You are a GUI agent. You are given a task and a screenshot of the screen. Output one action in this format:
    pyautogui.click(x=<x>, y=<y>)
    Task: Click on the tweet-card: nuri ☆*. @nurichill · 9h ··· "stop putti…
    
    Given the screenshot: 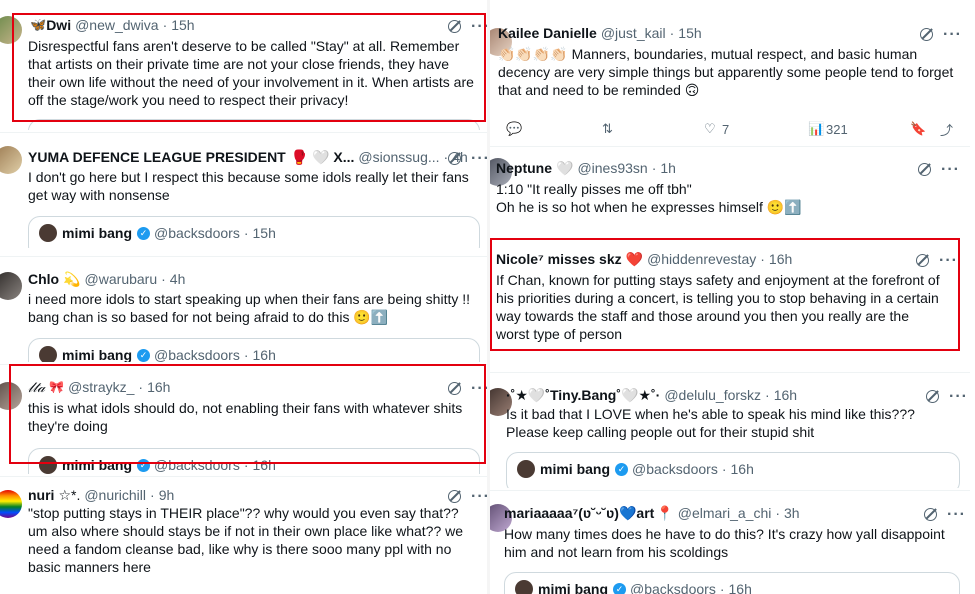 What is the action you would take?
    pyautogui.click(x=243, y=537)
    